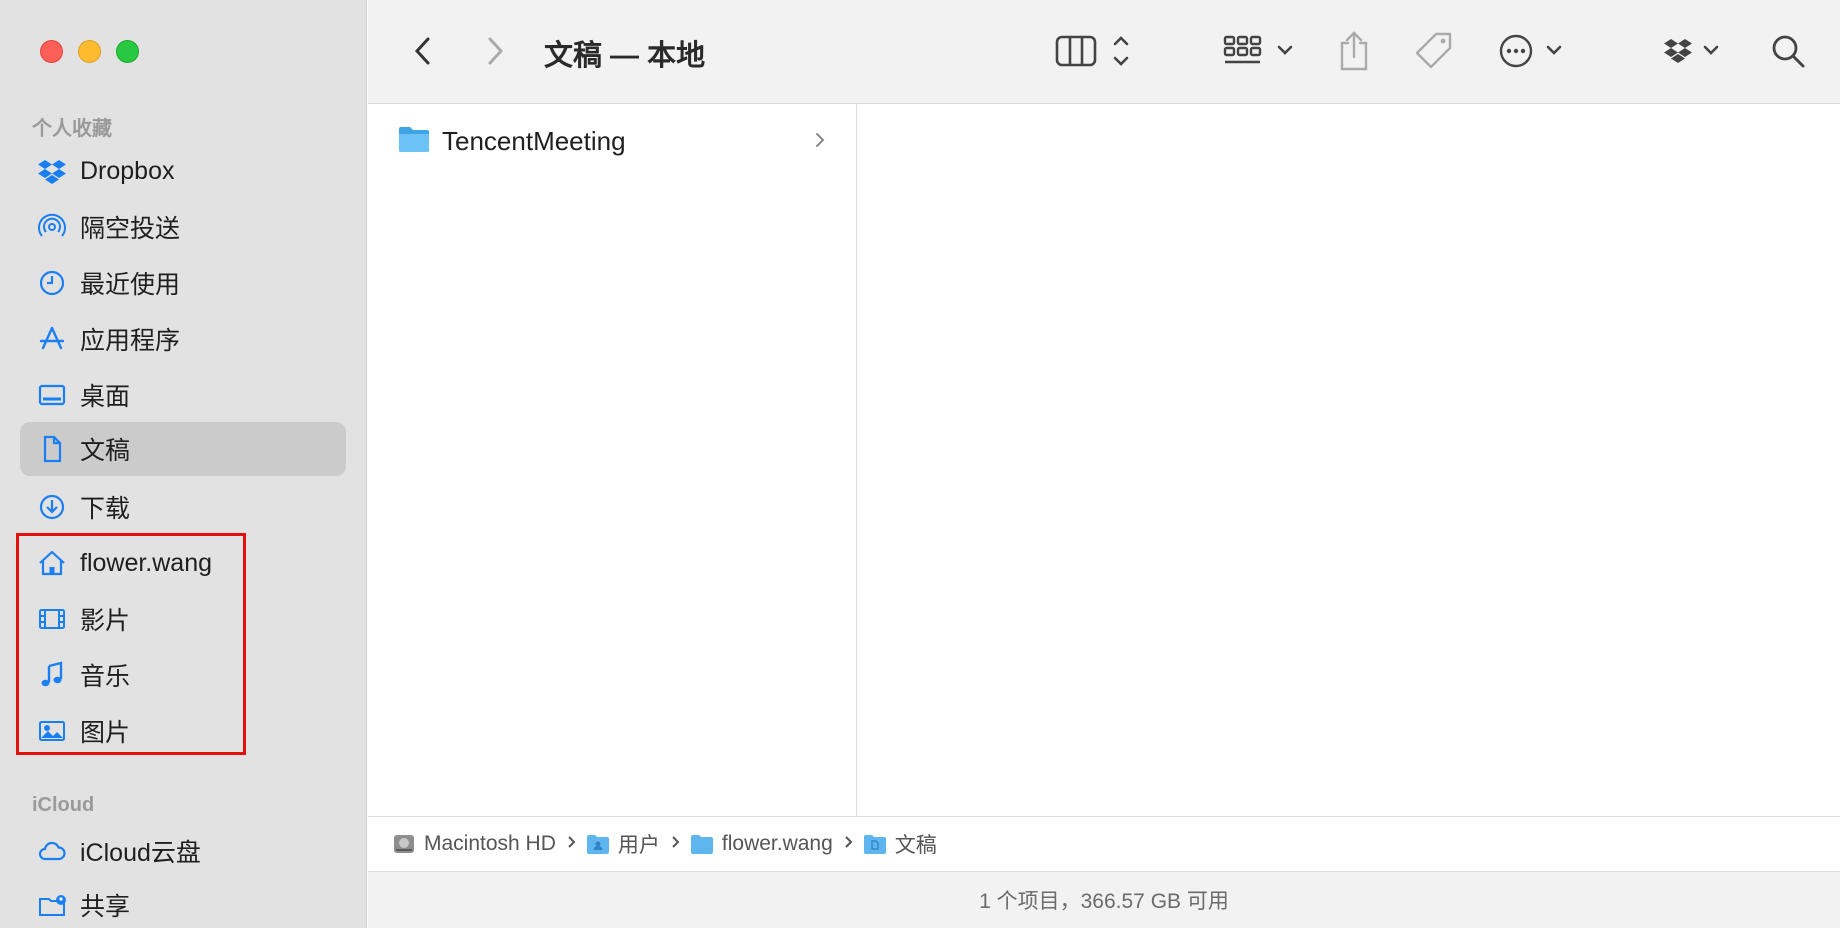 The width and height of the screenshot is (1840, 928). I want to click on status-text: 1 个项目，366.57 GB 可用, so click(1104, 901).